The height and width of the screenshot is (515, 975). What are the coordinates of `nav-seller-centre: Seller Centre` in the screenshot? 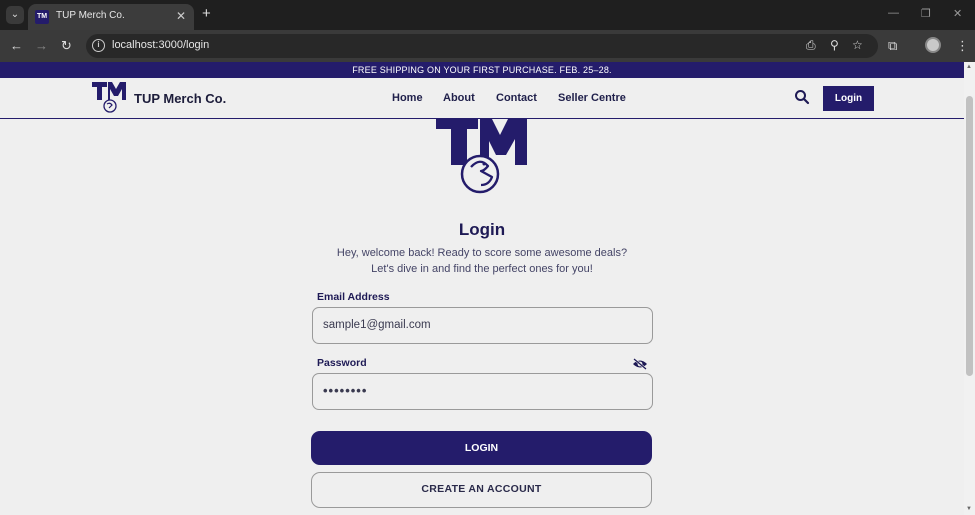 It's located at (592, 98).